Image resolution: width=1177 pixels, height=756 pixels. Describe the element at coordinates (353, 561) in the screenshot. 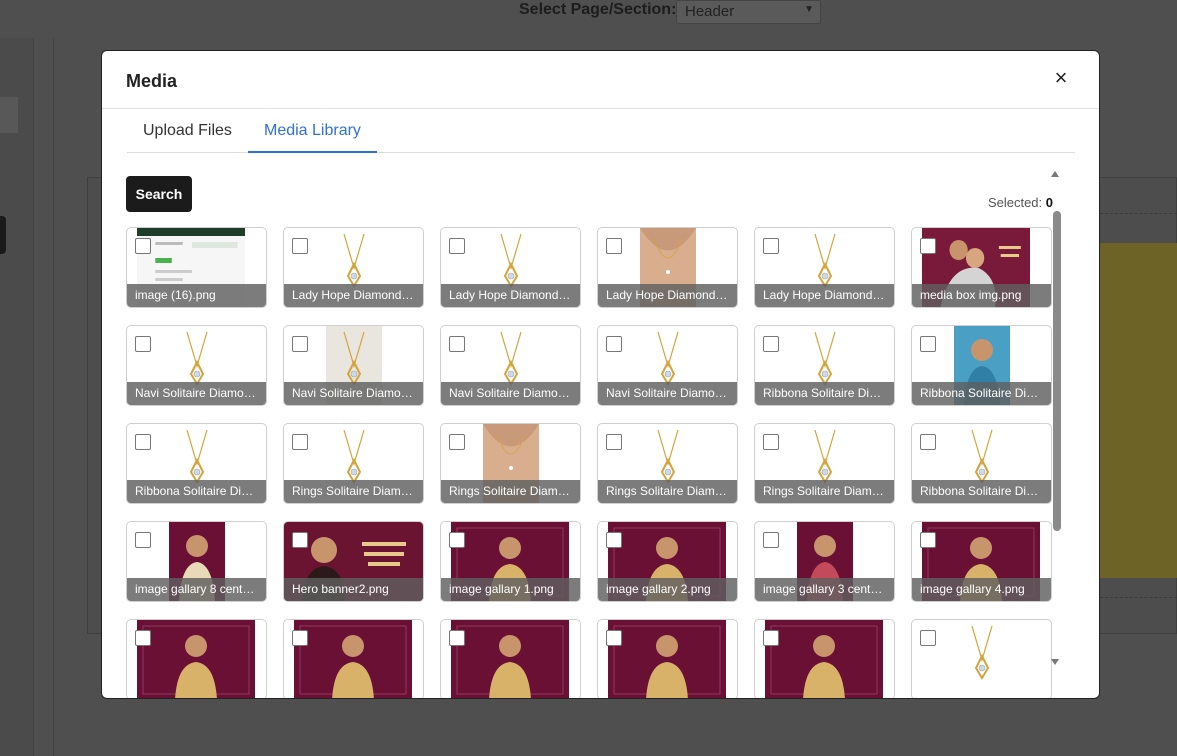

I see `media-item: Hero banner2.png` at that location.